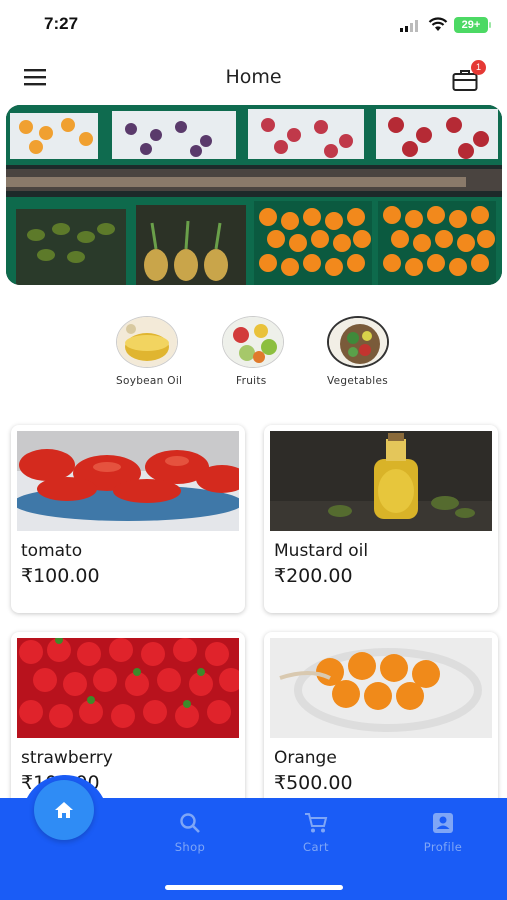 This screenshot has height=900, width=507. What do you see at coordinates (305, 758) in the screenshot?
I see `product-name: Orange` at bounding box center [305, 758].